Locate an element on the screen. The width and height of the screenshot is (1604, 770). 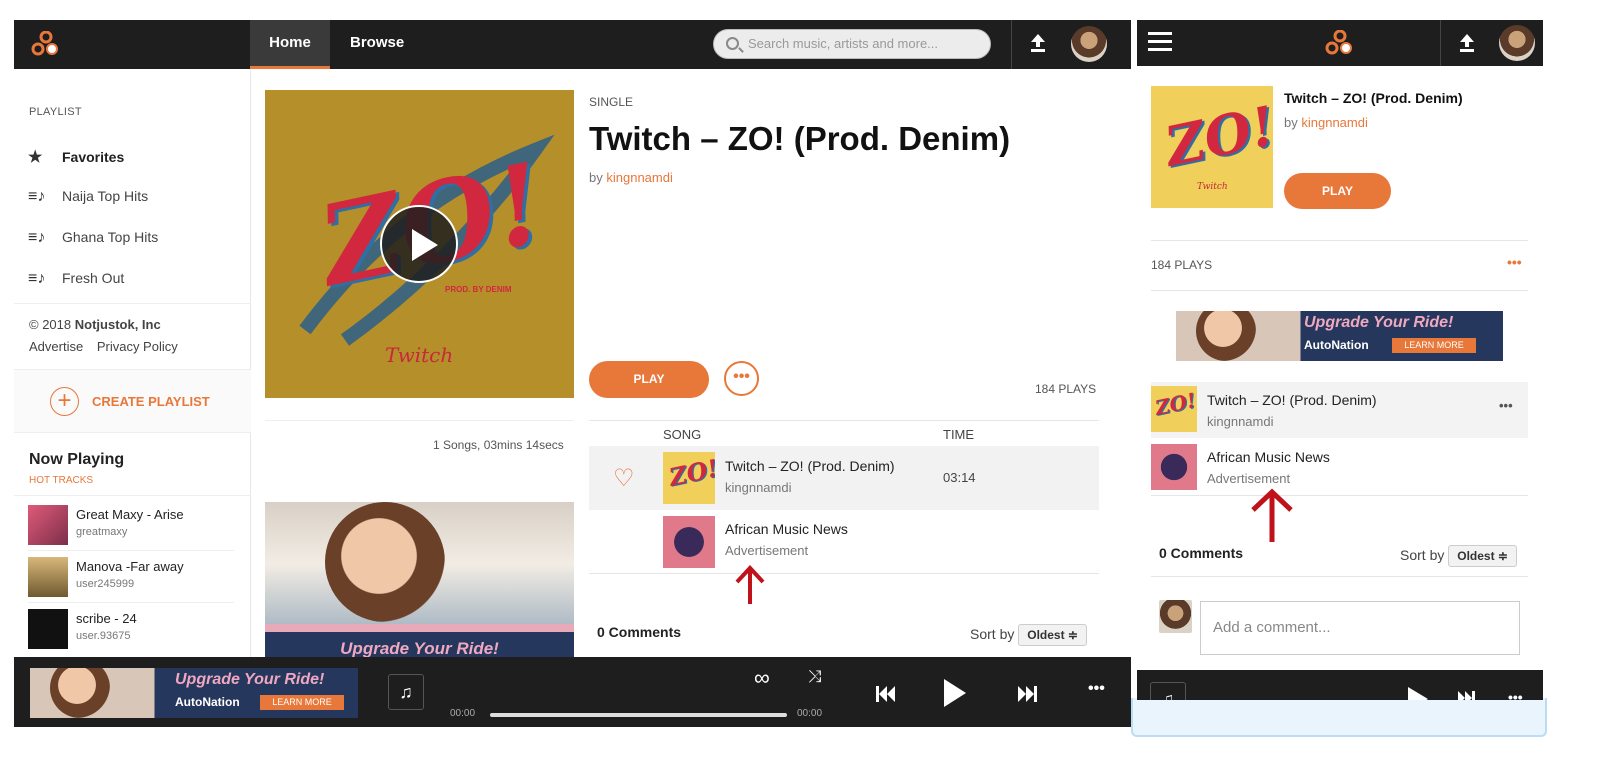
song-thumbnail: ZO! is located at coordinates (1174, 409).